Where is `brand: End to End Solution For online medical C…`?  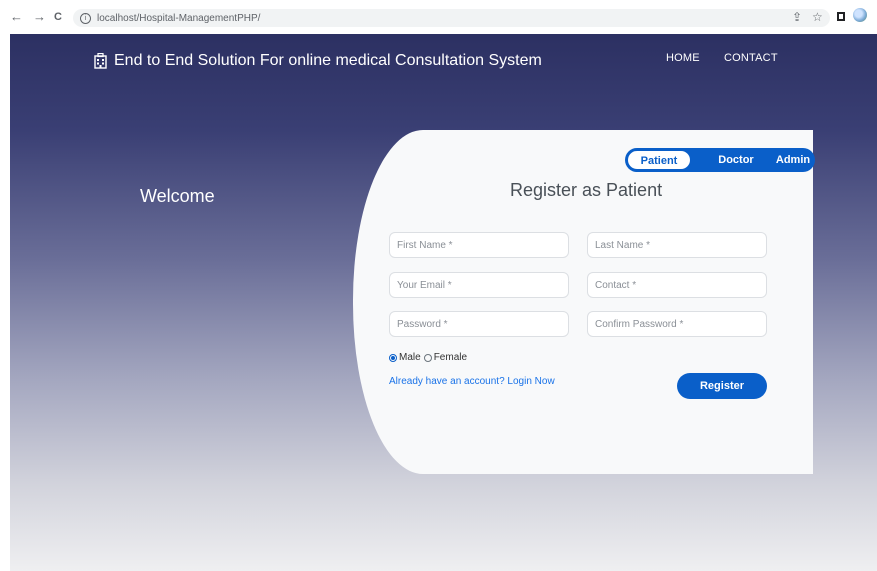 brand: End to End Solution For online medical C… is located at coordinates (318, 61).